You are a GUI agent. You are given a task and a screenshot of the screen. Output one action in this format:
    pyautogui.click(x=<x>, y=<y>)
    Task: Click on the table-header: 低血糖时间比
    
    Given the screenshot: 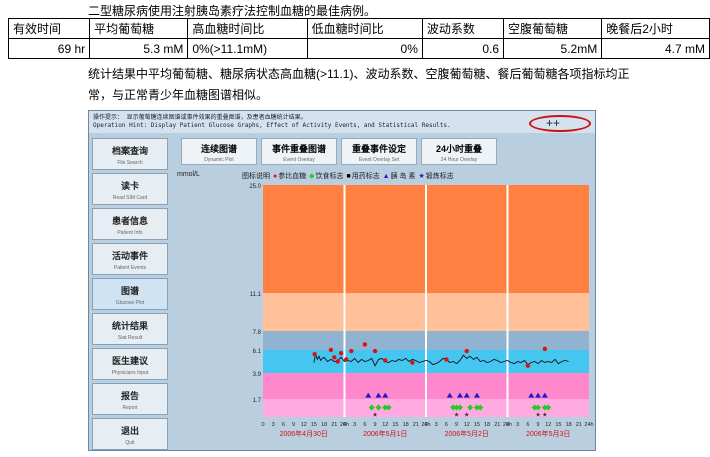 What is the action you would take?
    pyautogui.click(x=364, y=28)
    